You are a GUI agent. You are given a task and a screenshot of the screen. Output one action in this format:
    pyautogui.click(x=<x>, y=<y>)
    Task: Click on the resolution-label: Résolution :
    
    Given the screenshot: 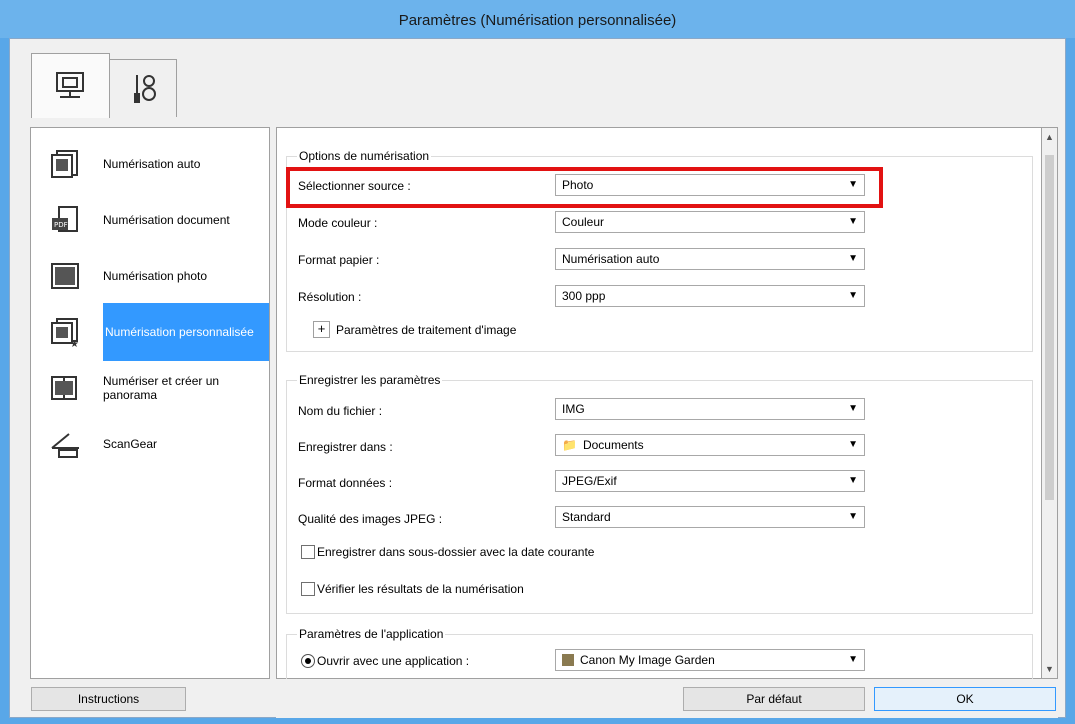 What is the action you would take?
    pyautogui.click(x=330, y=297)
    